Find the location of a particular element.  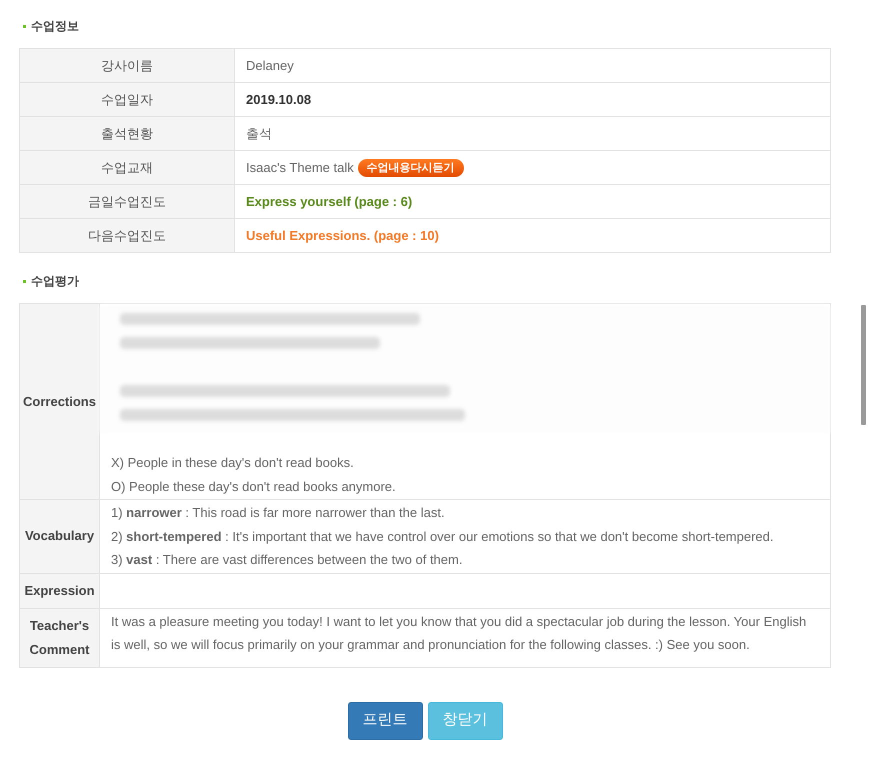

section-title: 수업평가 is located at coordinates (55, 281).